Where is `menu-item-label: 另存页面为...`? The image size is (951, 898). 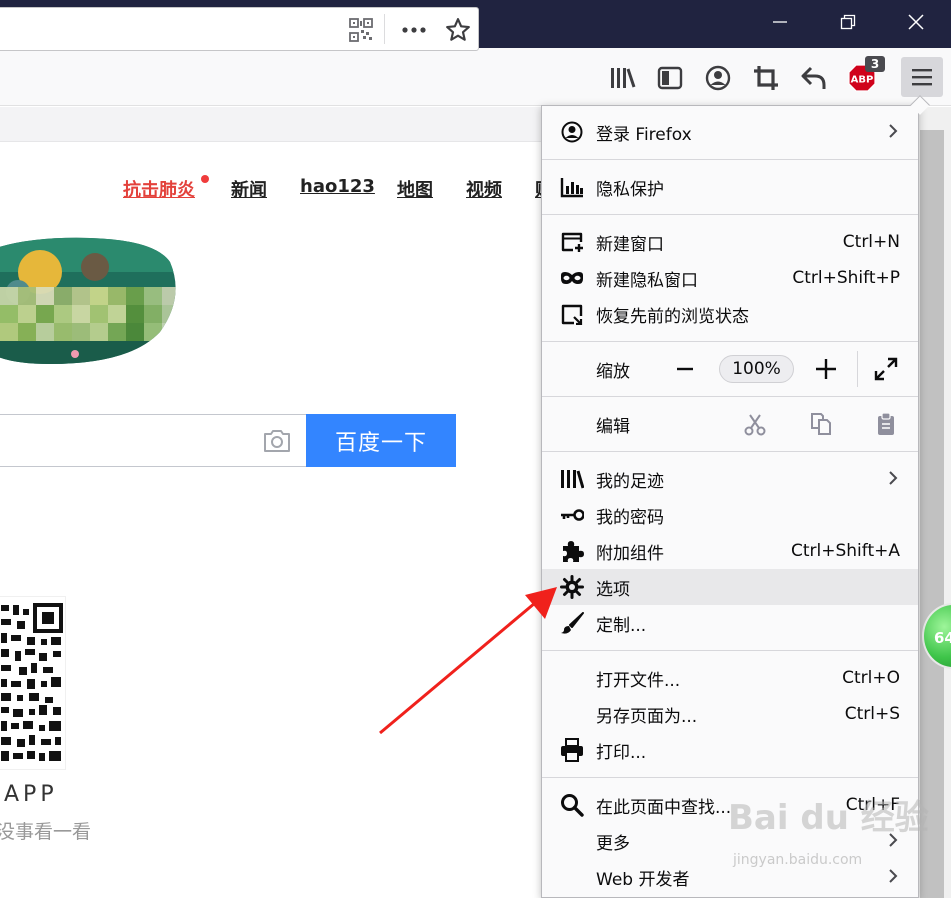
menu-item-label: 另存页面为... is located at coordinates (647, 716).